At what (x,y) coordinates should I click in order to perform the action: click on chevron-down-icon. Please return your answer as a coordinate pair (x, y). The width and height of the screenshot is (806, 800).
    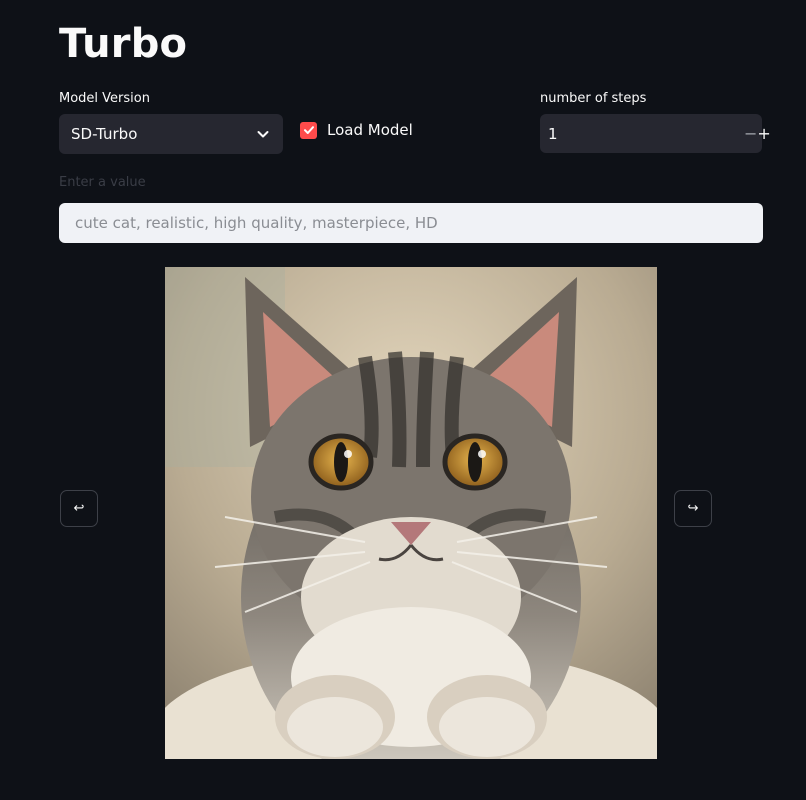
    Looking at the image, I should click on (263, 134).